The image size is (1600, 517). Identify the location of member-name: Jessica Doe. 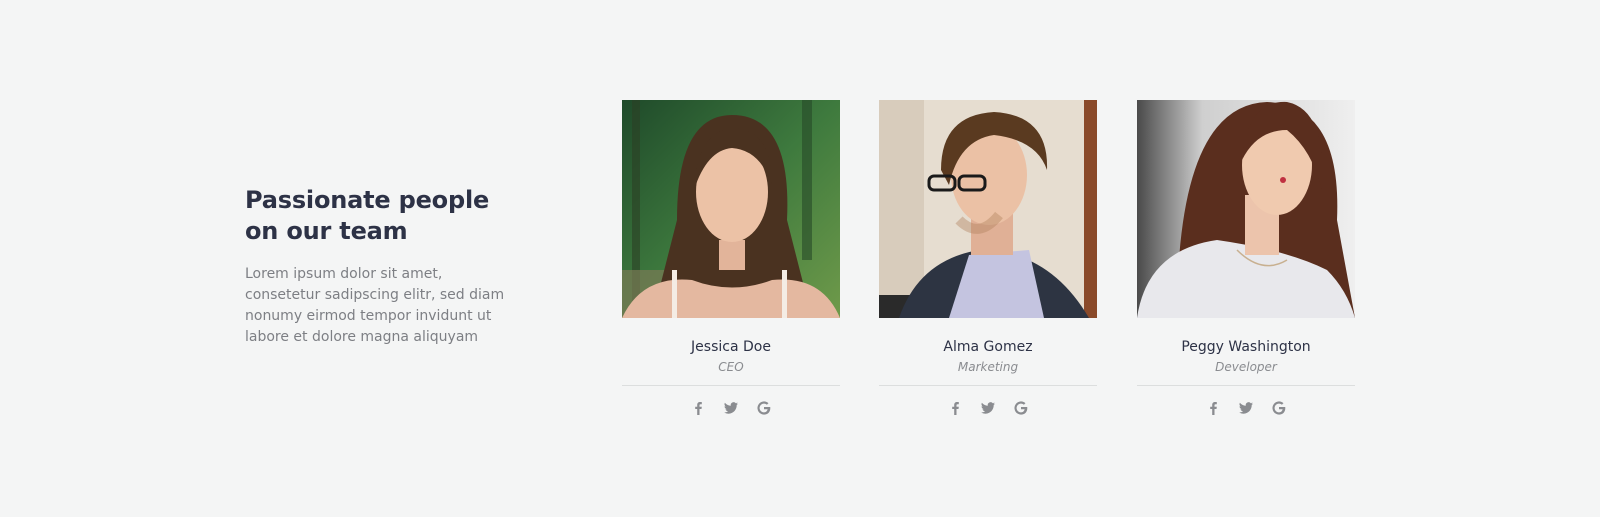
(731, 347).